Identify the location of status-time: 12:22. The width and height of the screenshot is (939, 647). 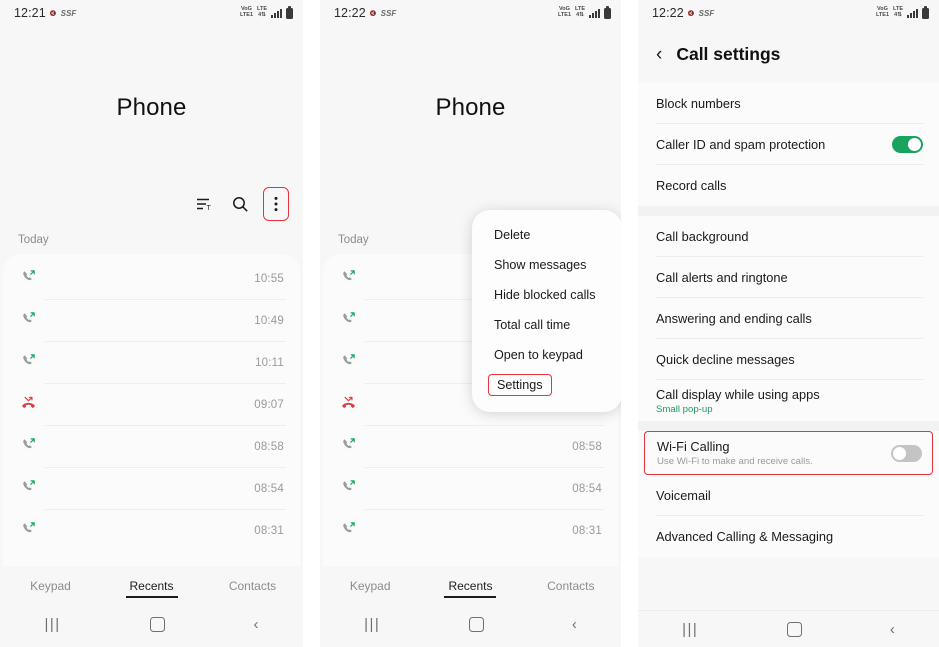
(350, 12).